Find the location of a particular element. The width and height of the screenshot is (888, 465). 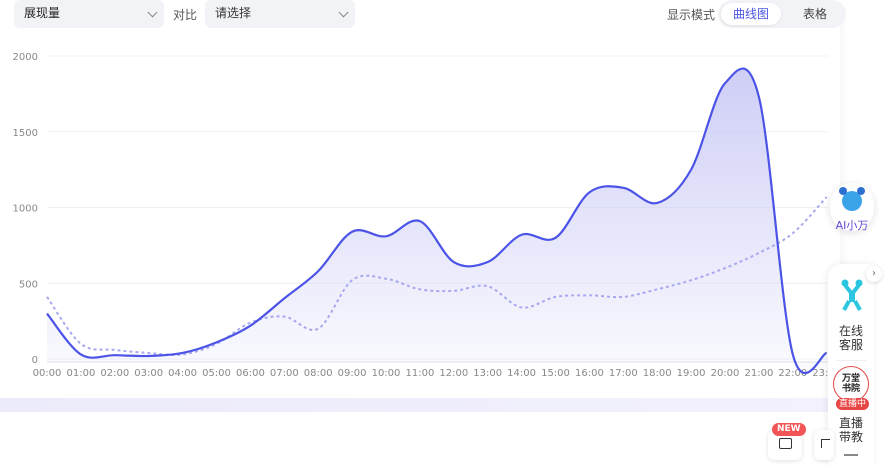

x-tick-label: 00:00 is located at coordinates (47, 373).